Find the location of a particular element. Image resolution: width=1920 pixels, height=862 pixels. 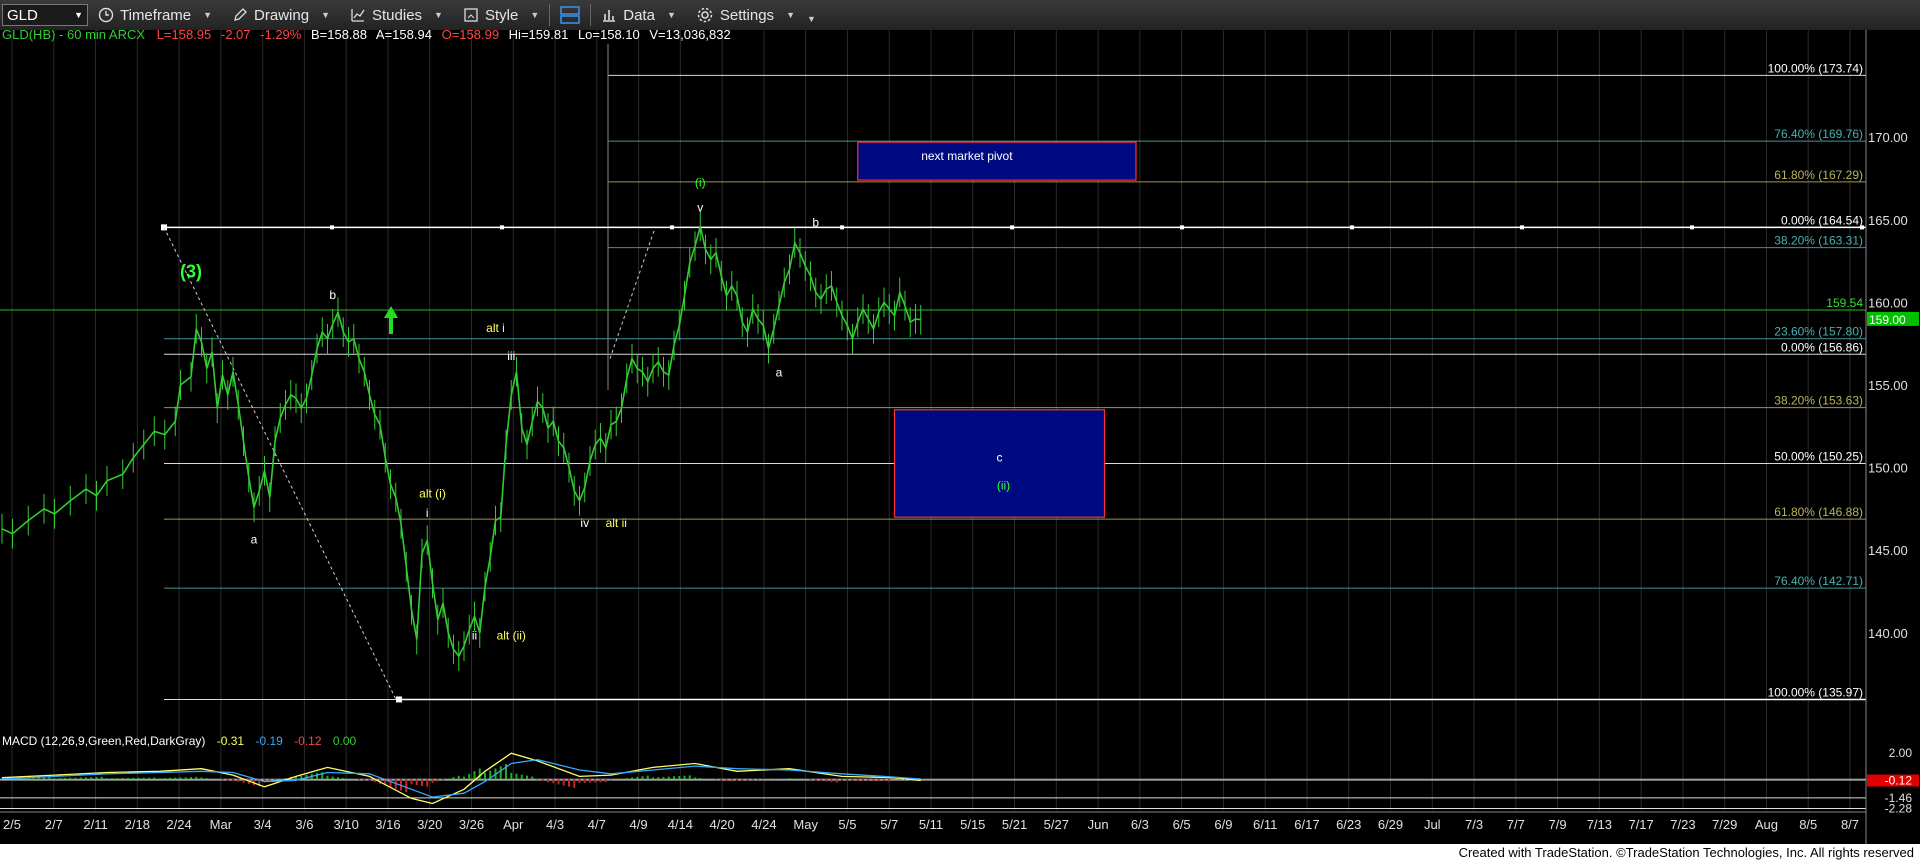

x-tick-label: Aug is located at coordinates (1766, 824).